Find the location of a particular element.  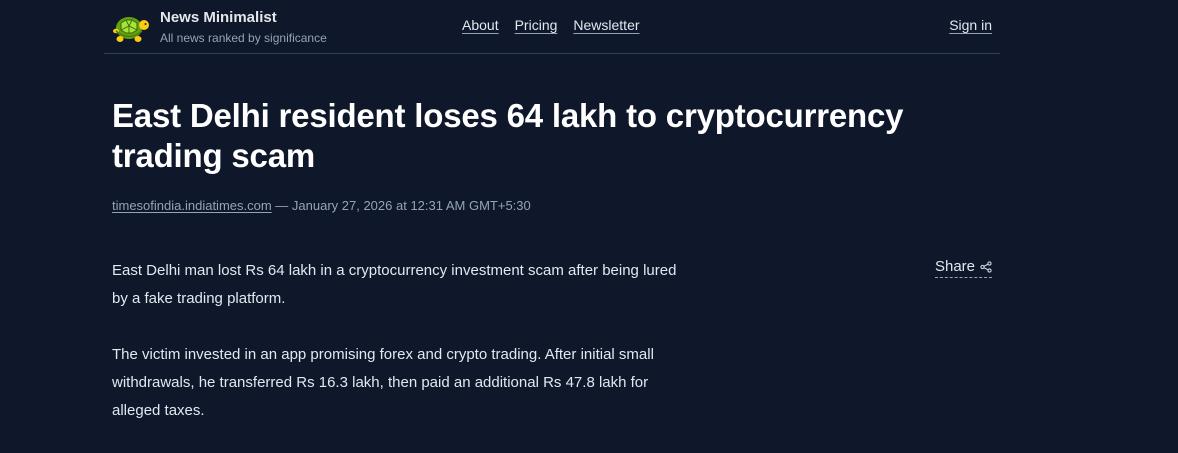

nav-newsletter-link: Newsletter is located at coordinates (606, 25).